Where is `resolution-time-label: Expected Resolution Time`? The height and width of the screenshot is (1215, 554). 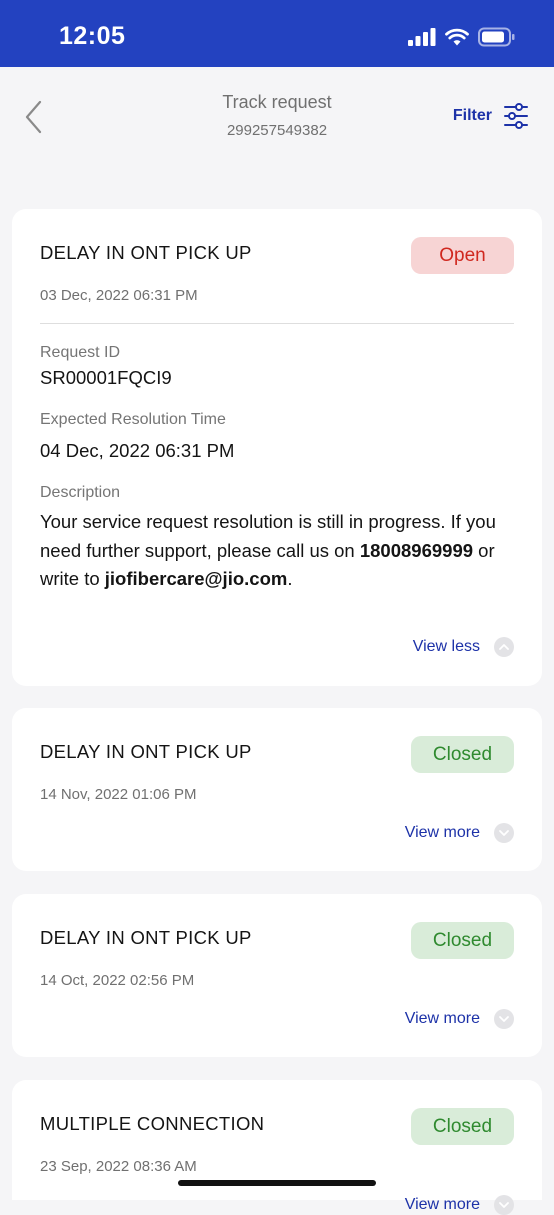 resolution-time-label: Expected Resolution Time is located at coordinates (133, 419).